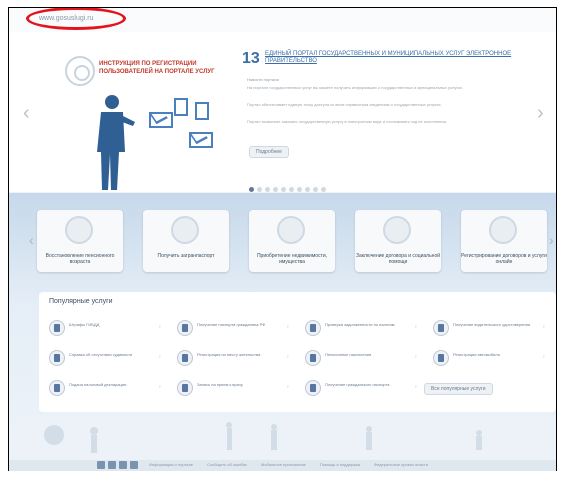 The width and height of the screenshot is (562, 477). Describe the element at coordinates (458, 389) in the screenshot. I see `all-services-button: Все популярные услуги` at that location.